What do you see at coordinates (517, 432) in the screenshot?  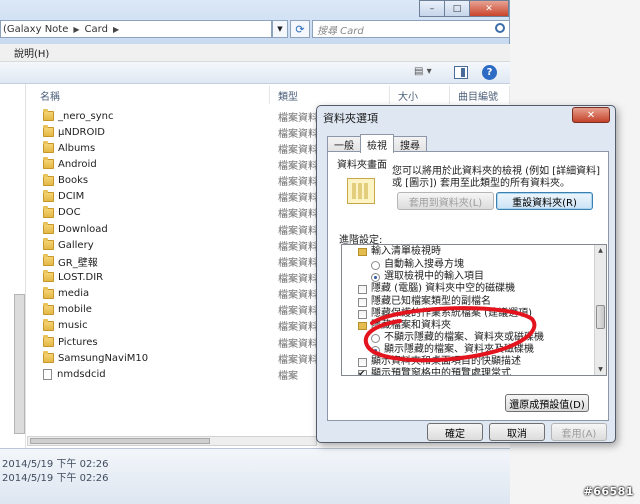 I see `cancel-button: 取消` at bounding box center [517, 432].